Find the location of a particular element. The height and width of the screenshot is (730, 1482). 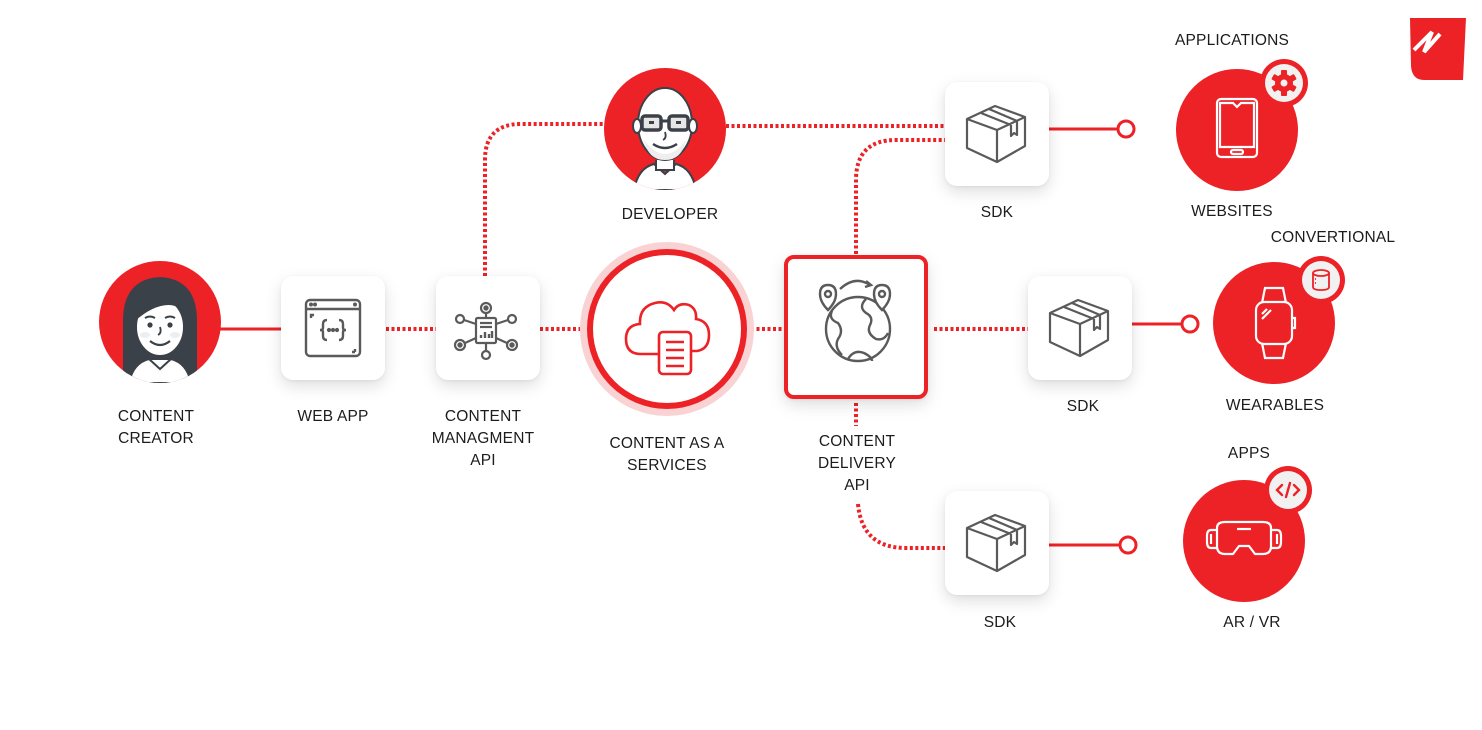

content-delivery-api-node is located at coordinates (856, 327).